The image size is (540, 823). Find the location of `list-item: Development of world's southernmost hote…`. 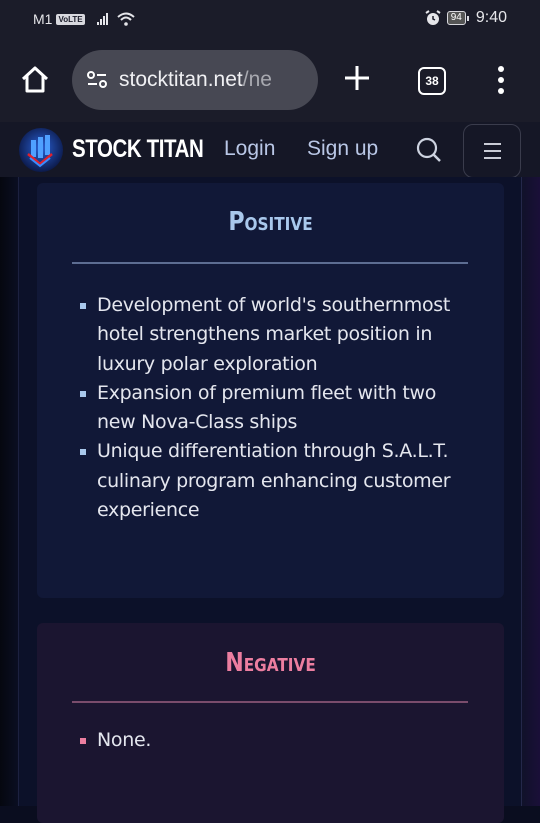

list-item: Development of world's southernmost hote… is located at coordinates (279, 335).